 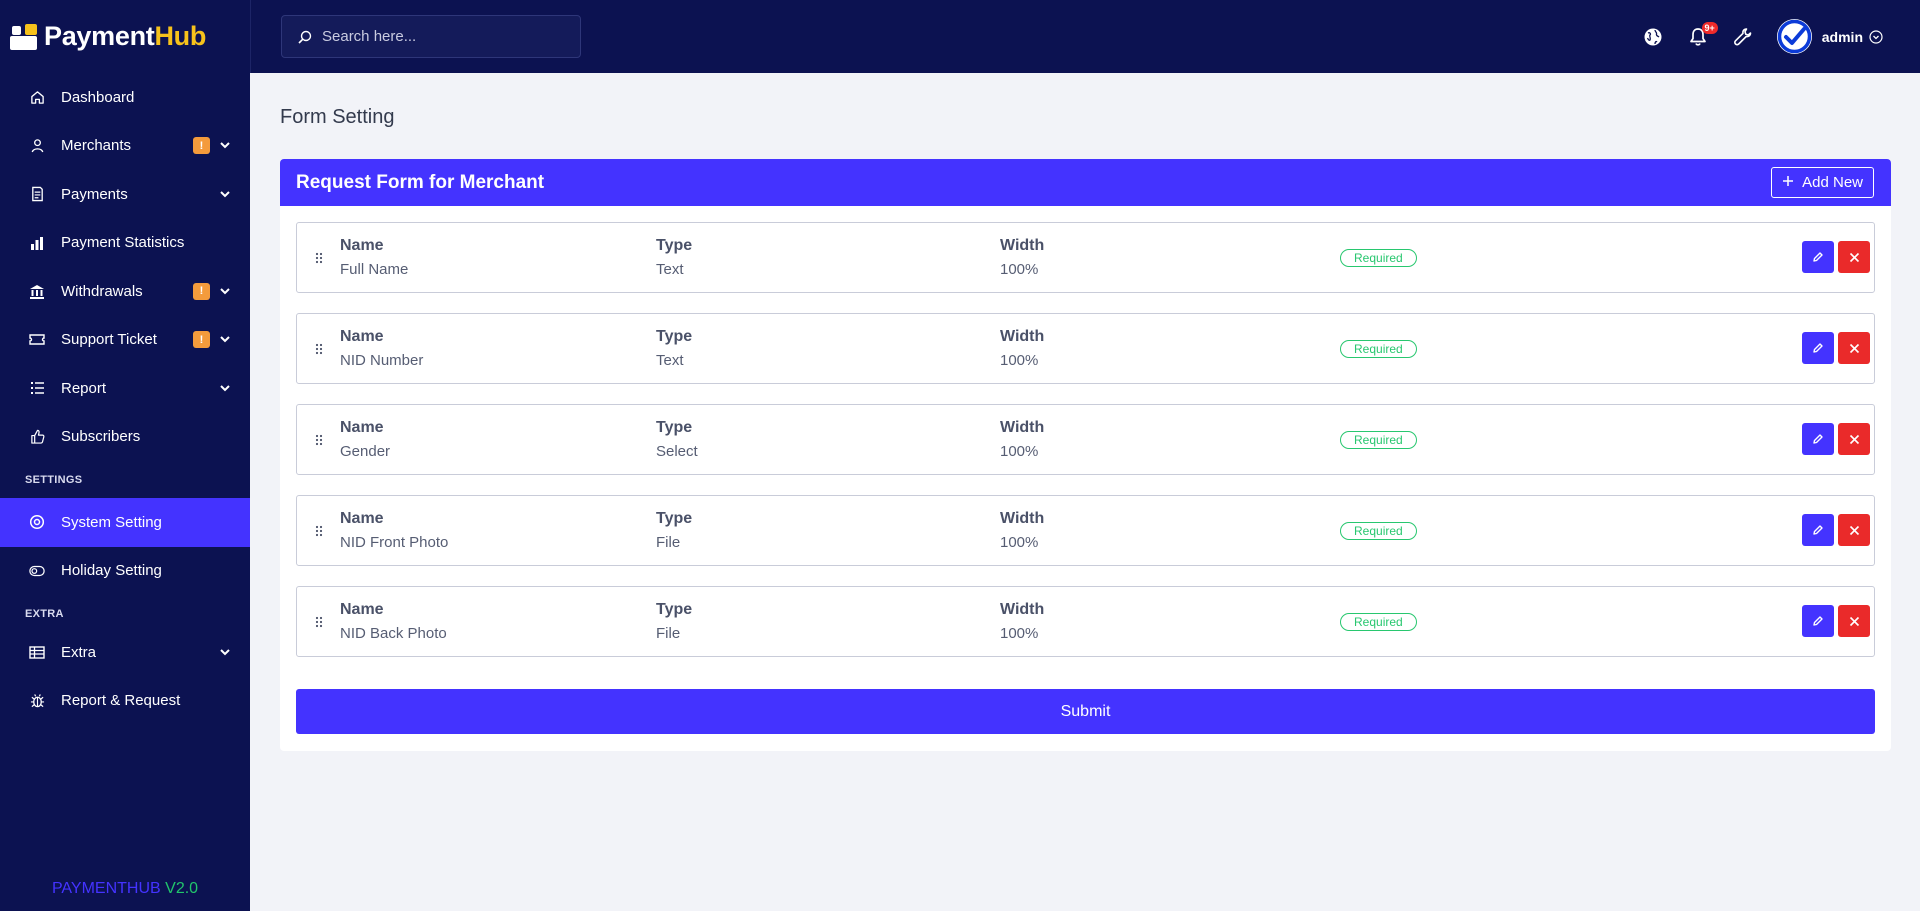 I want to click on sidebar-item-label: Extra, so click(x=79, y=652).